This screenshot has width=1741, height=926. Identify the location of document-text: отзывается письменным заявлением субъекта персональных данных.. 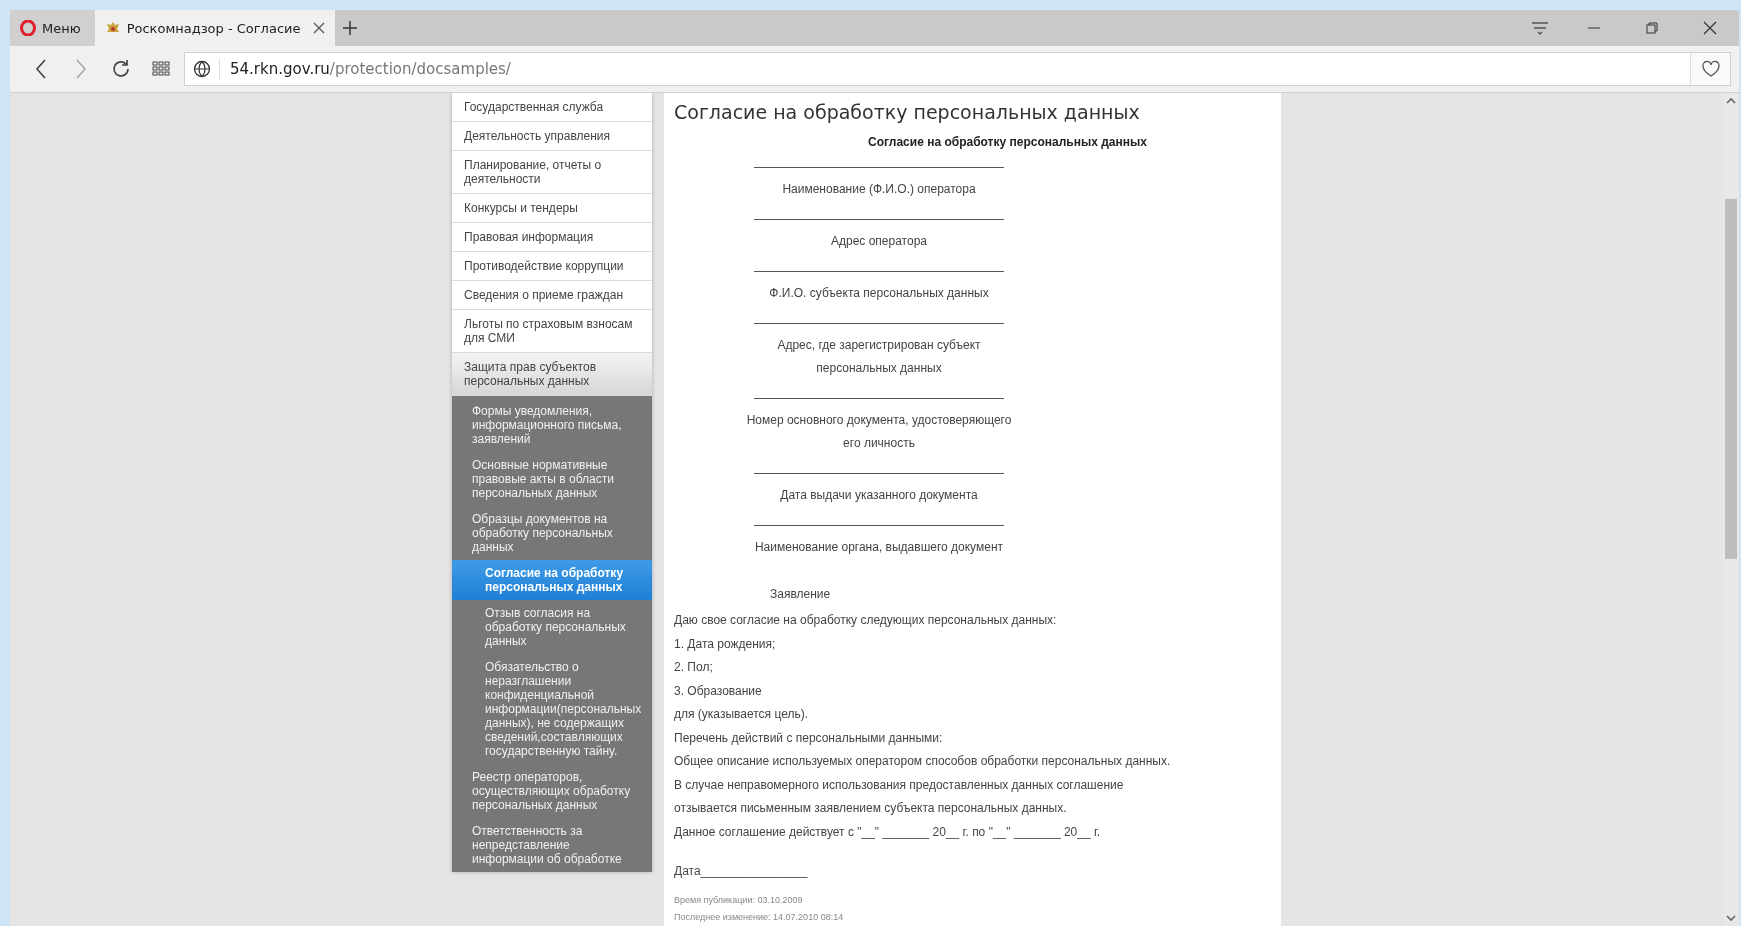
(871, 808).